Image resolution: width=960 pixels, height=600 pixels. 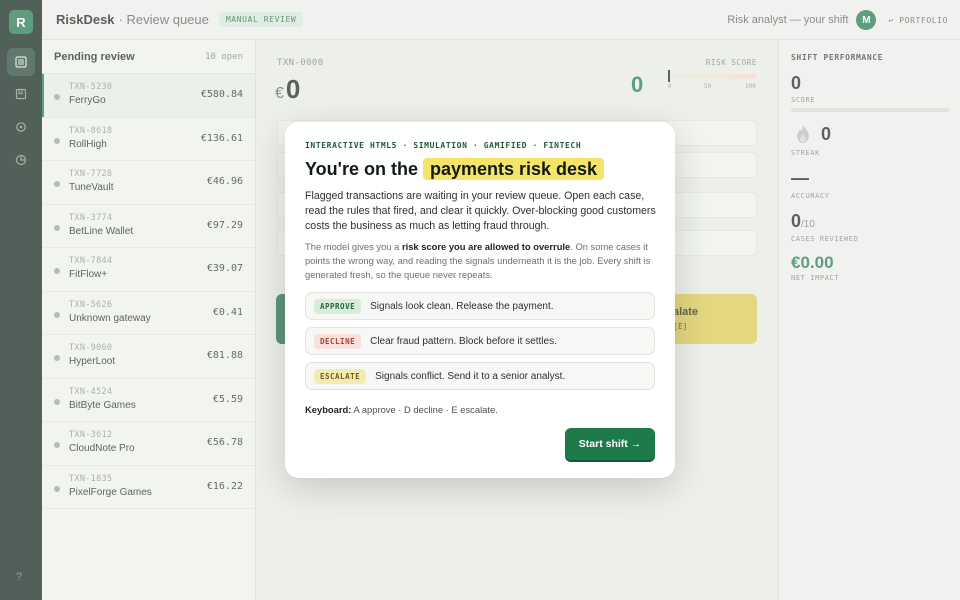 I want to click on keyboard-text: A approve · D decline · E escalate., so click(x=424, y=409).